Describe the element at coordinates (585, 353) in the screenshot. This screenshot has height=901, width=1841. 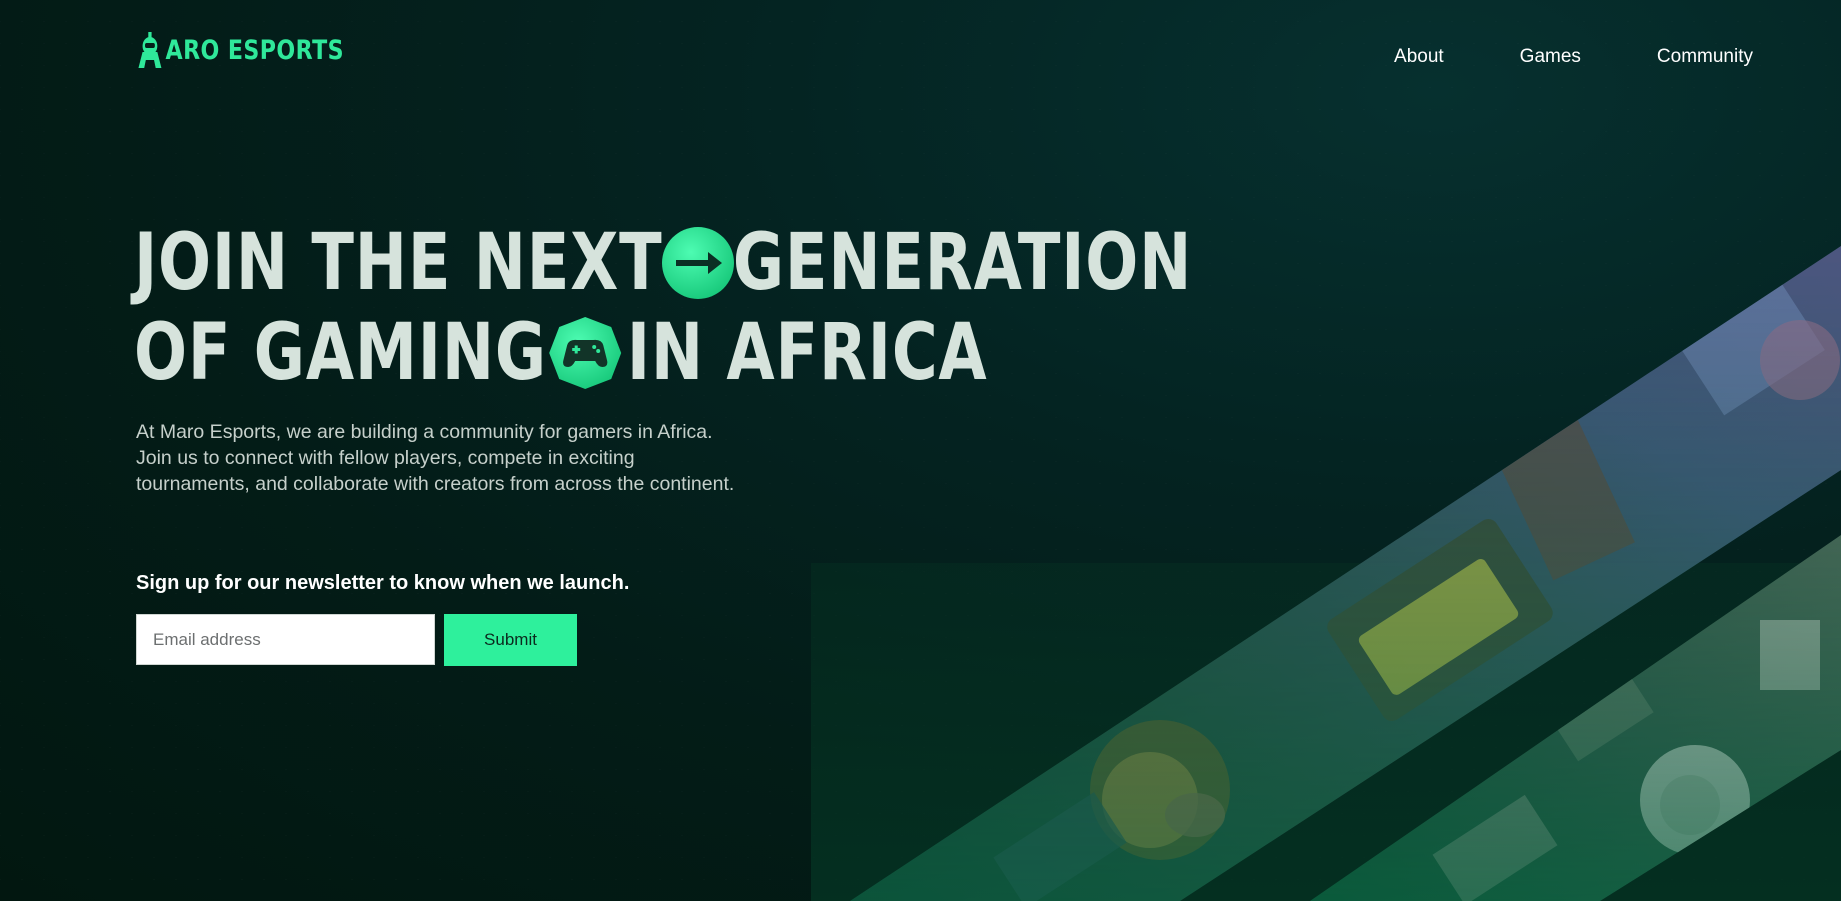
I see `gamepad-icon` at that location.